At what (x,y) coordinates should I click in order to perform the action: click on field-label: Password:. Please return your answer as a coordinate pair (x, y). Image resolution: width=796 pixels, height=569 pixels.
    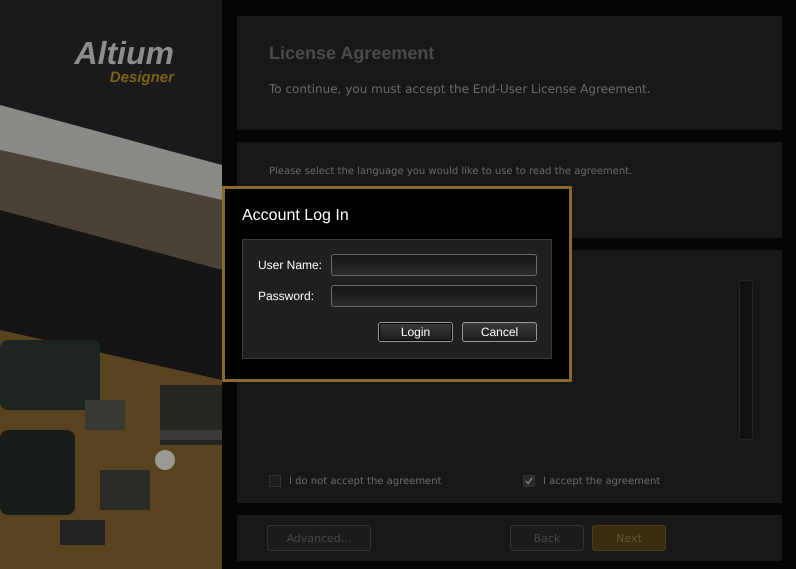
    Looking at the image, I should click on (286, 296).